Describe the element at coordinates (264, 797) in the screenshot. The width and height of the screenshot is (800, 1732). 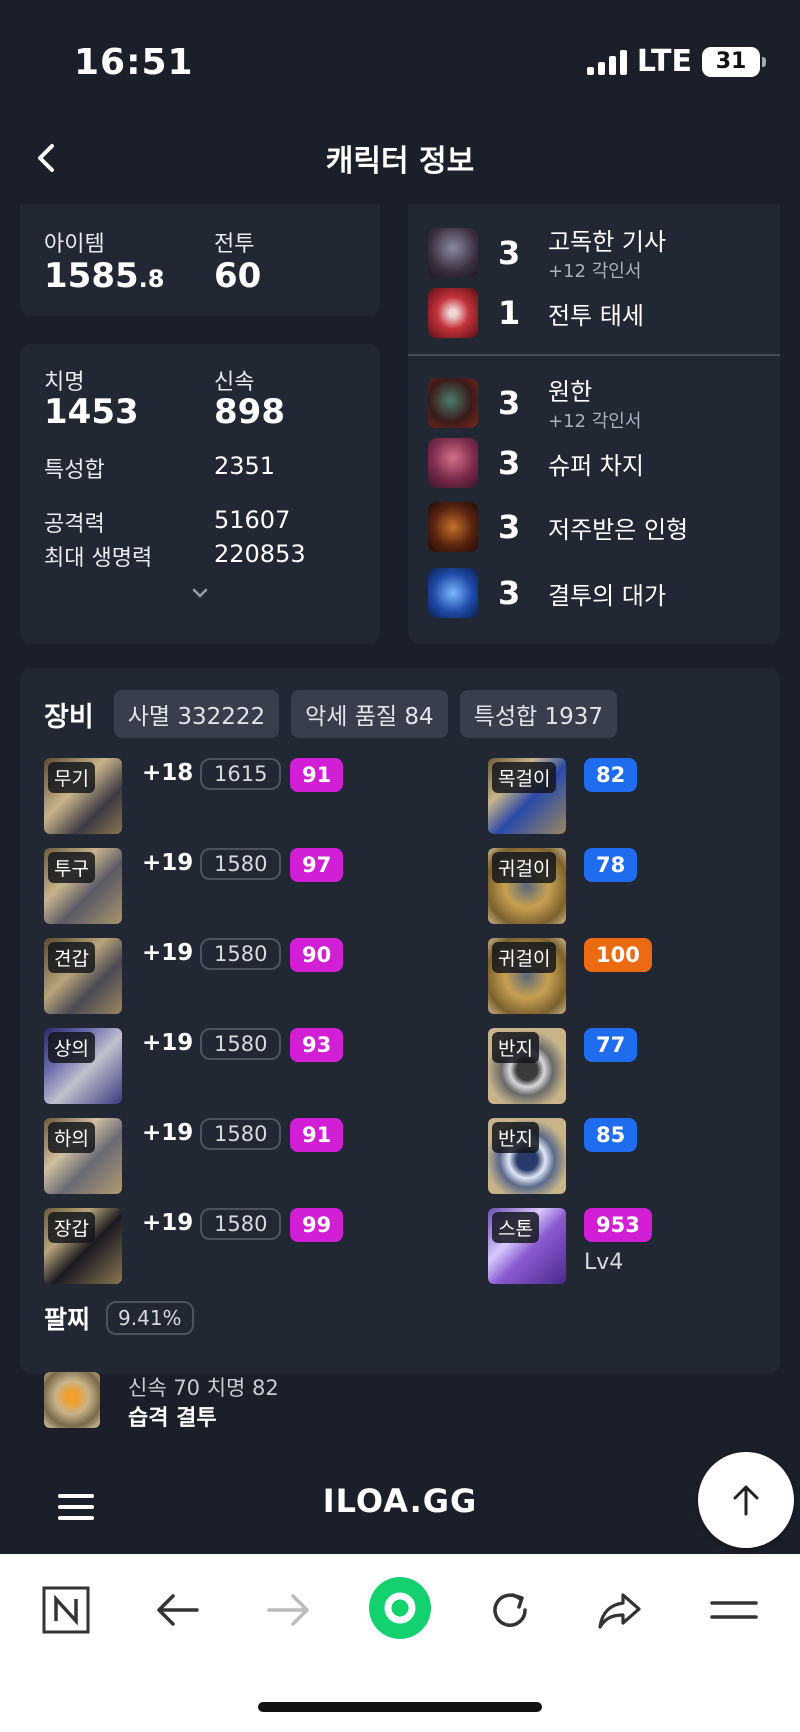
I see `gear-item: 무기 +18 1615 91` at that location.